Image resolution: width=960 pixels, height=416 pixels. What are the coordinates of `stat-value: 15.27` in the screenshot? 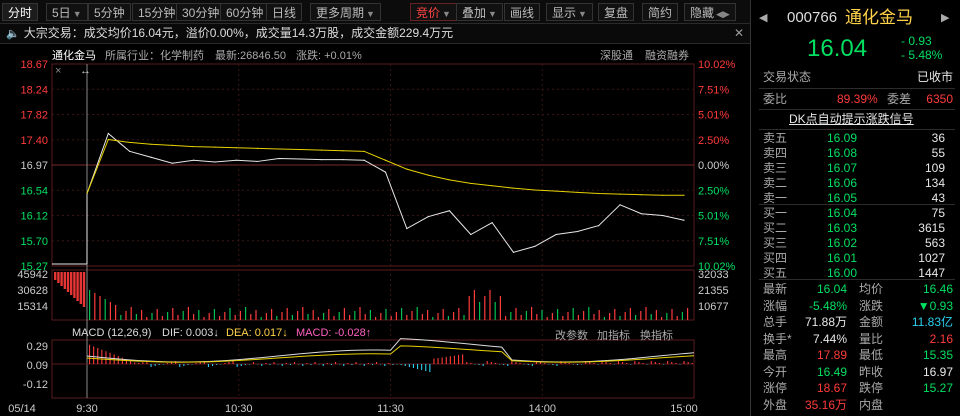 It's located at (937, 388).